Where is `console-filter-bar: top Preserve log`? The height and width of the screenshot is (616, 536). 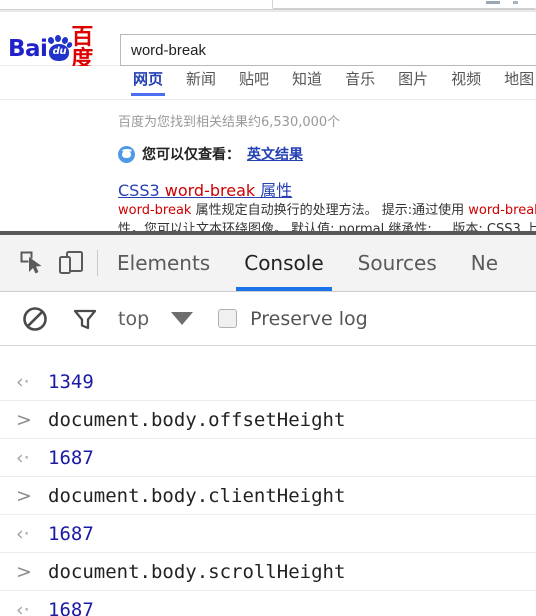
console-filter-bar: top Preserve log is located at coordinates (268, 319).